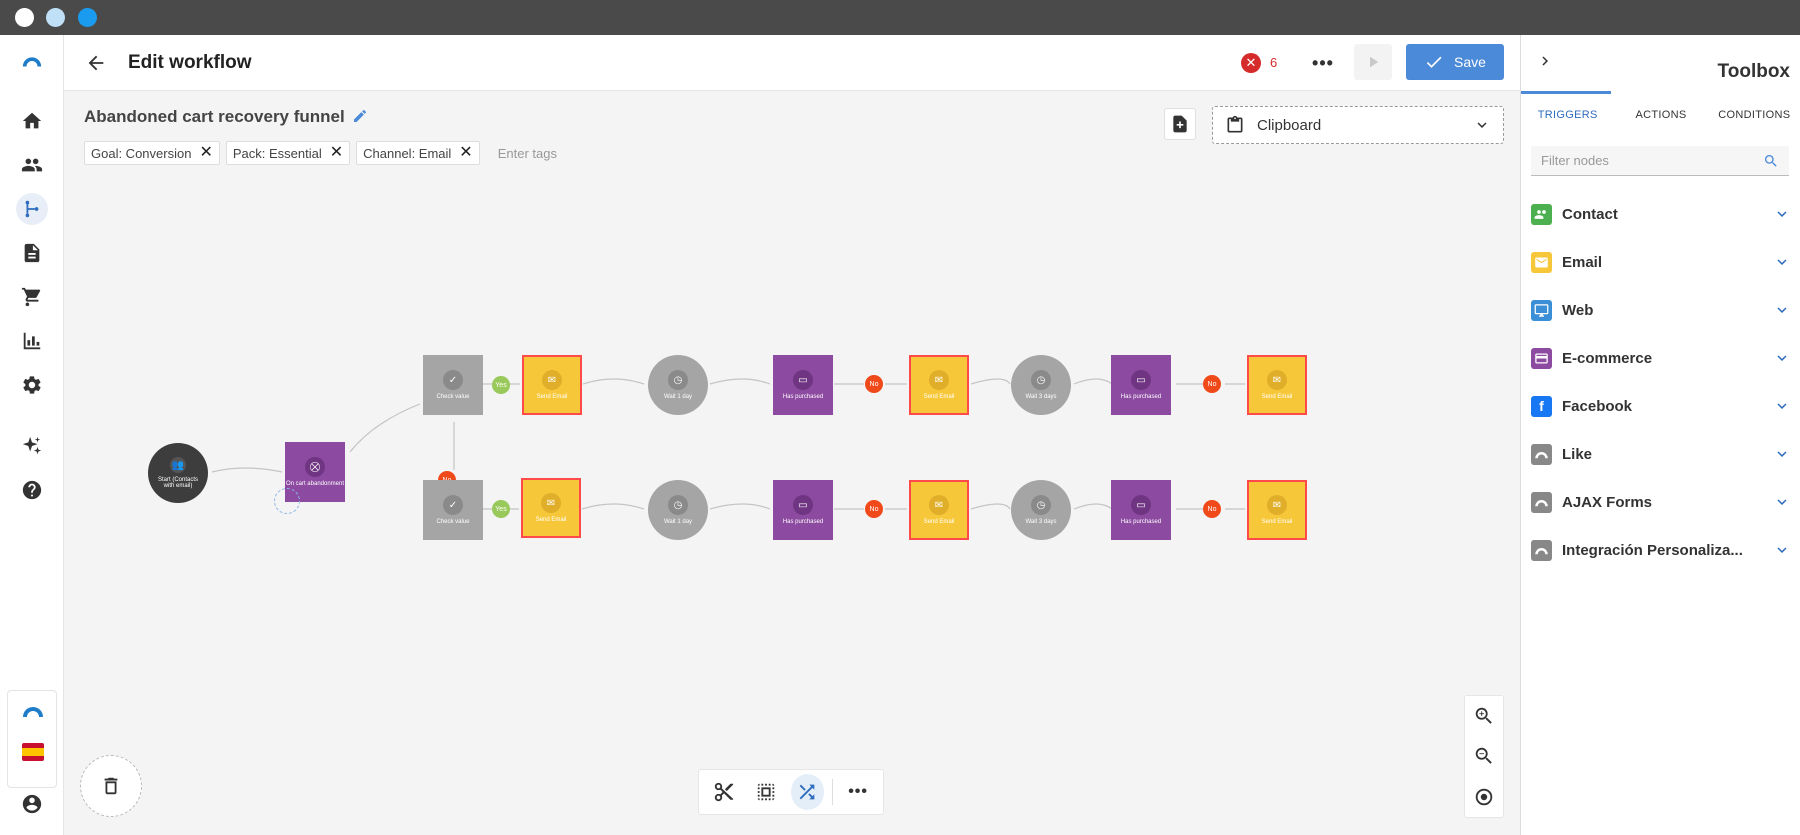  I want to click on add-note-button, so click(1180, 124).